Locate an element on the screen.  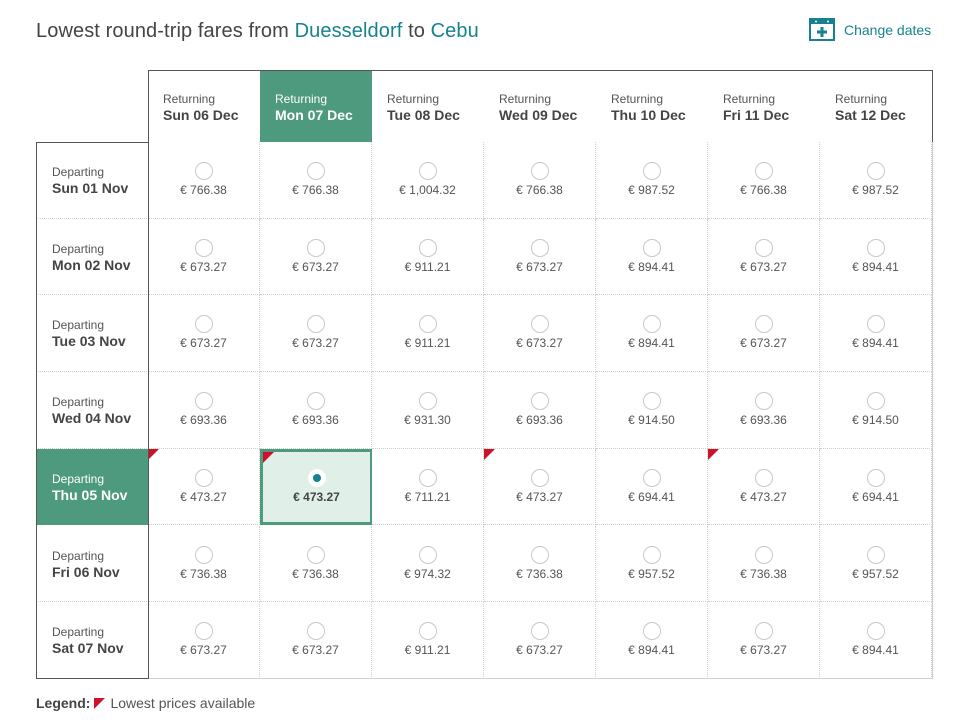
destination-city-link: Cebu is located at coordinates (455, 31).